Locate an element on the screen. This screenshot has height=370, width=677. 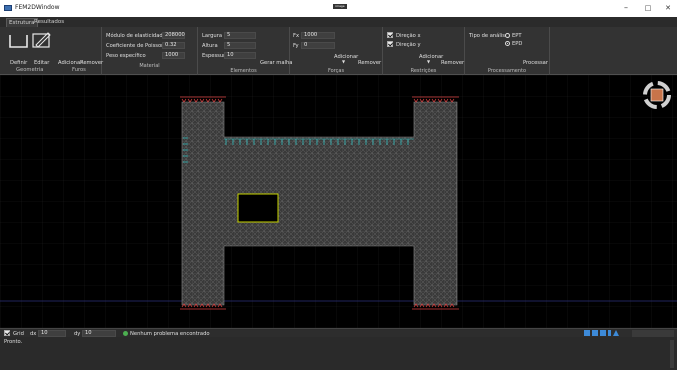
group-label-material: Material is located at coordinates (149, 66).